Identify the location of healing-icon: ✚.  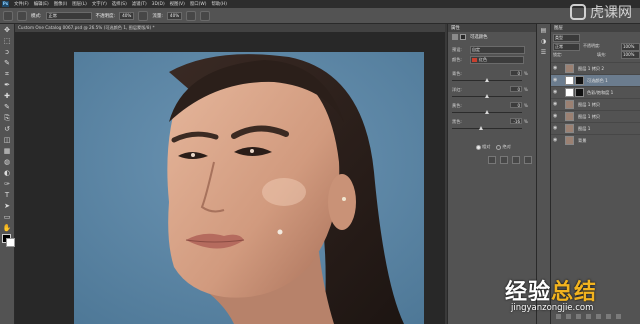
(7, 96).